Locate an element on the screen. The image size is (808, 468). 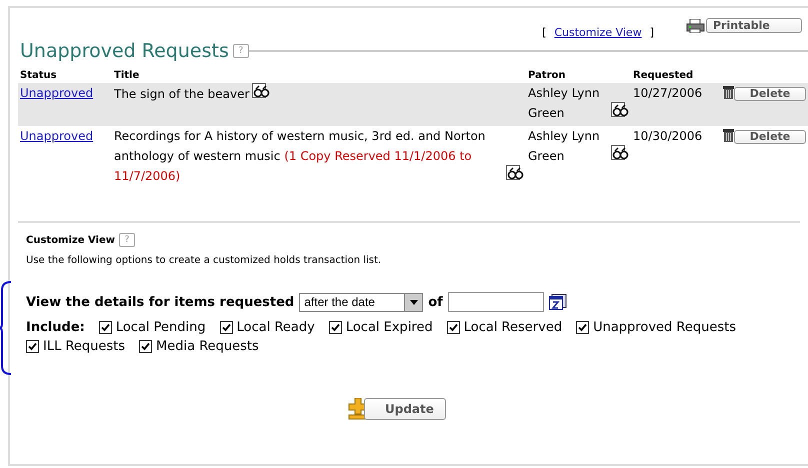
checkbox-label: Media Requests is located at coordinates (207, 346).